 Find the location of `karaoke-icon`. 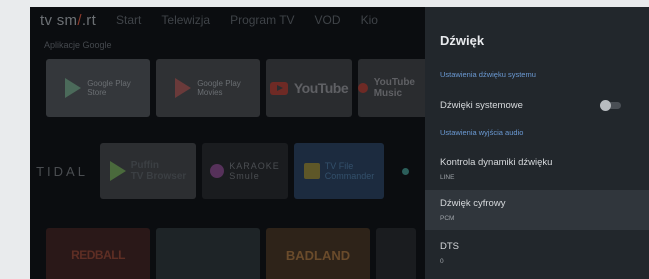

karaoke-icon is located at coordinates (217, 171).